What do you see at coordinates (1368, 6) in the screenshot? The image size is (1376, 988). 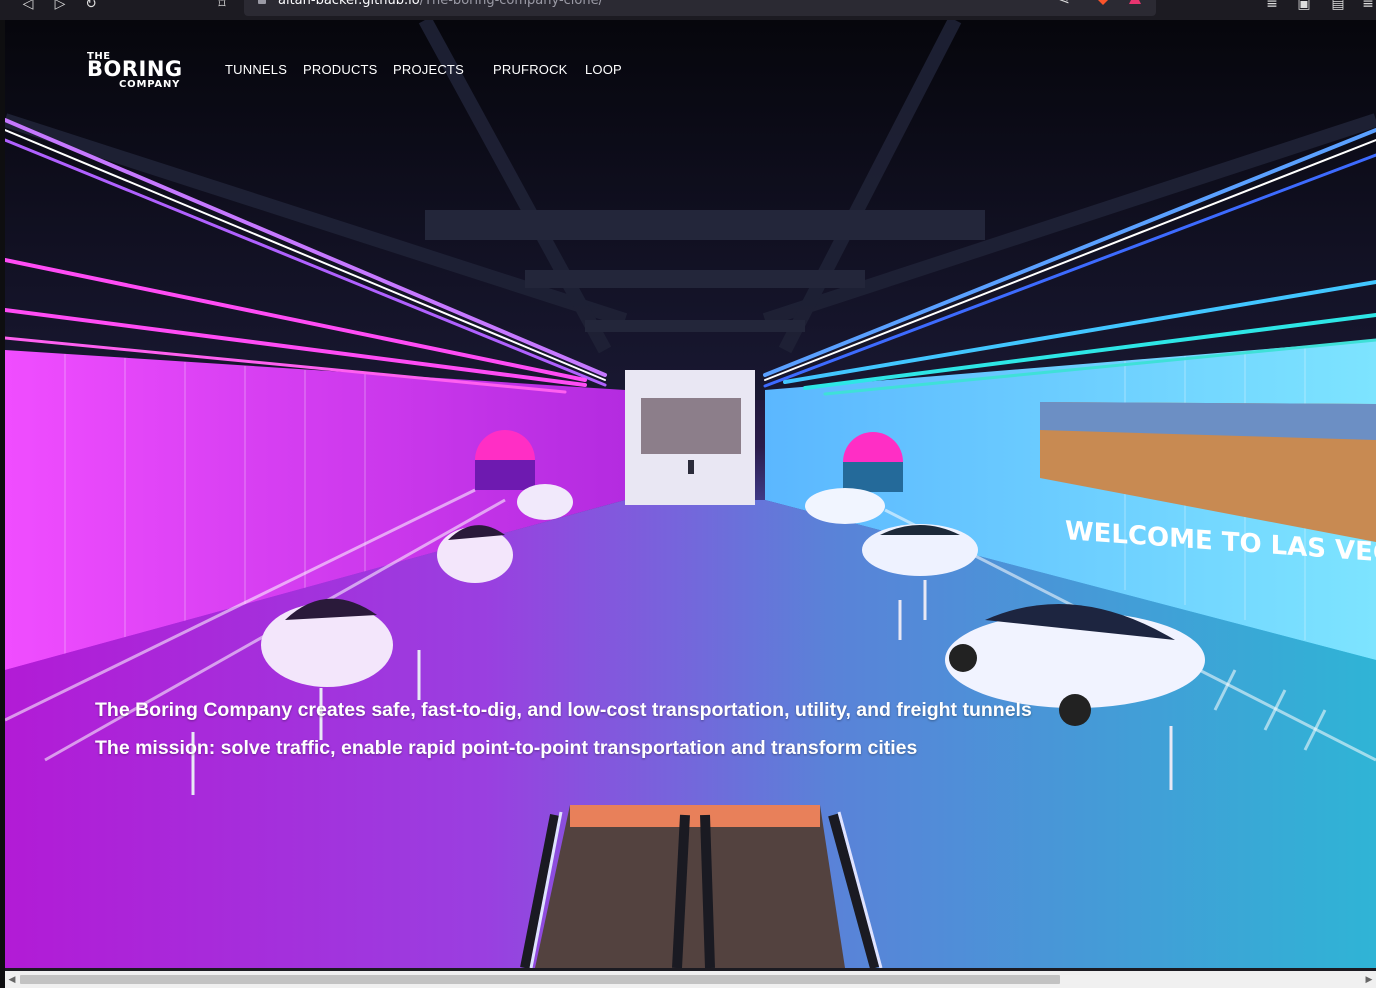 I see `menu-icon: ≡` at bounding box center [1368, 6].